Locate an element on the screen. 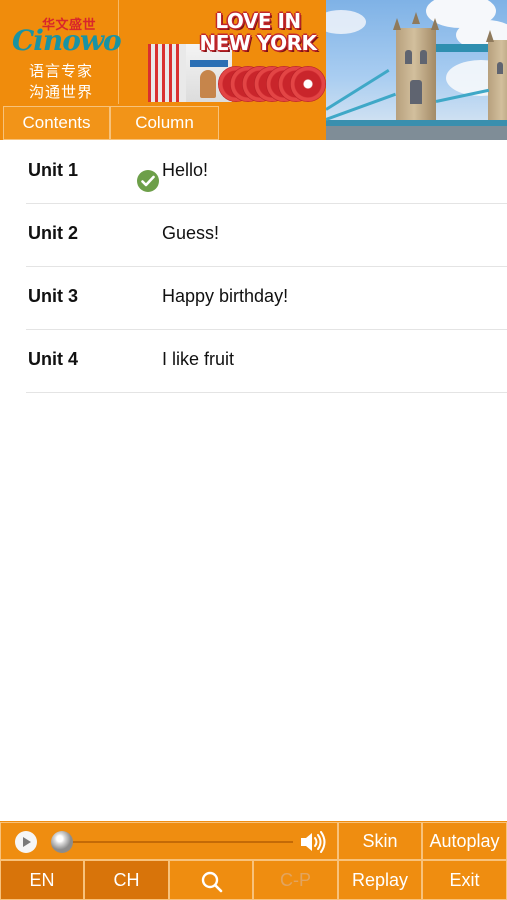 This screenshot has height=900, width=507. banner-title: LOVE IN NEW YORK is located at coordinates (258, 32).